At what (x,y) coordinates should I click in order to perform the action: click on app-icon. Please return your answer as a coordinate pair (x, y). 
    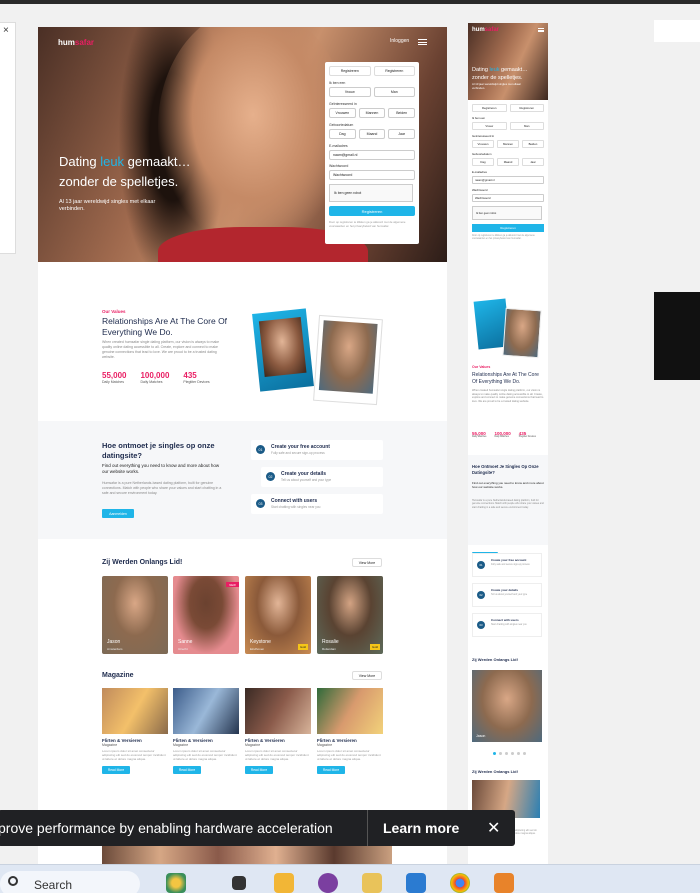
    Looking at the image, I should click on (328, 883).